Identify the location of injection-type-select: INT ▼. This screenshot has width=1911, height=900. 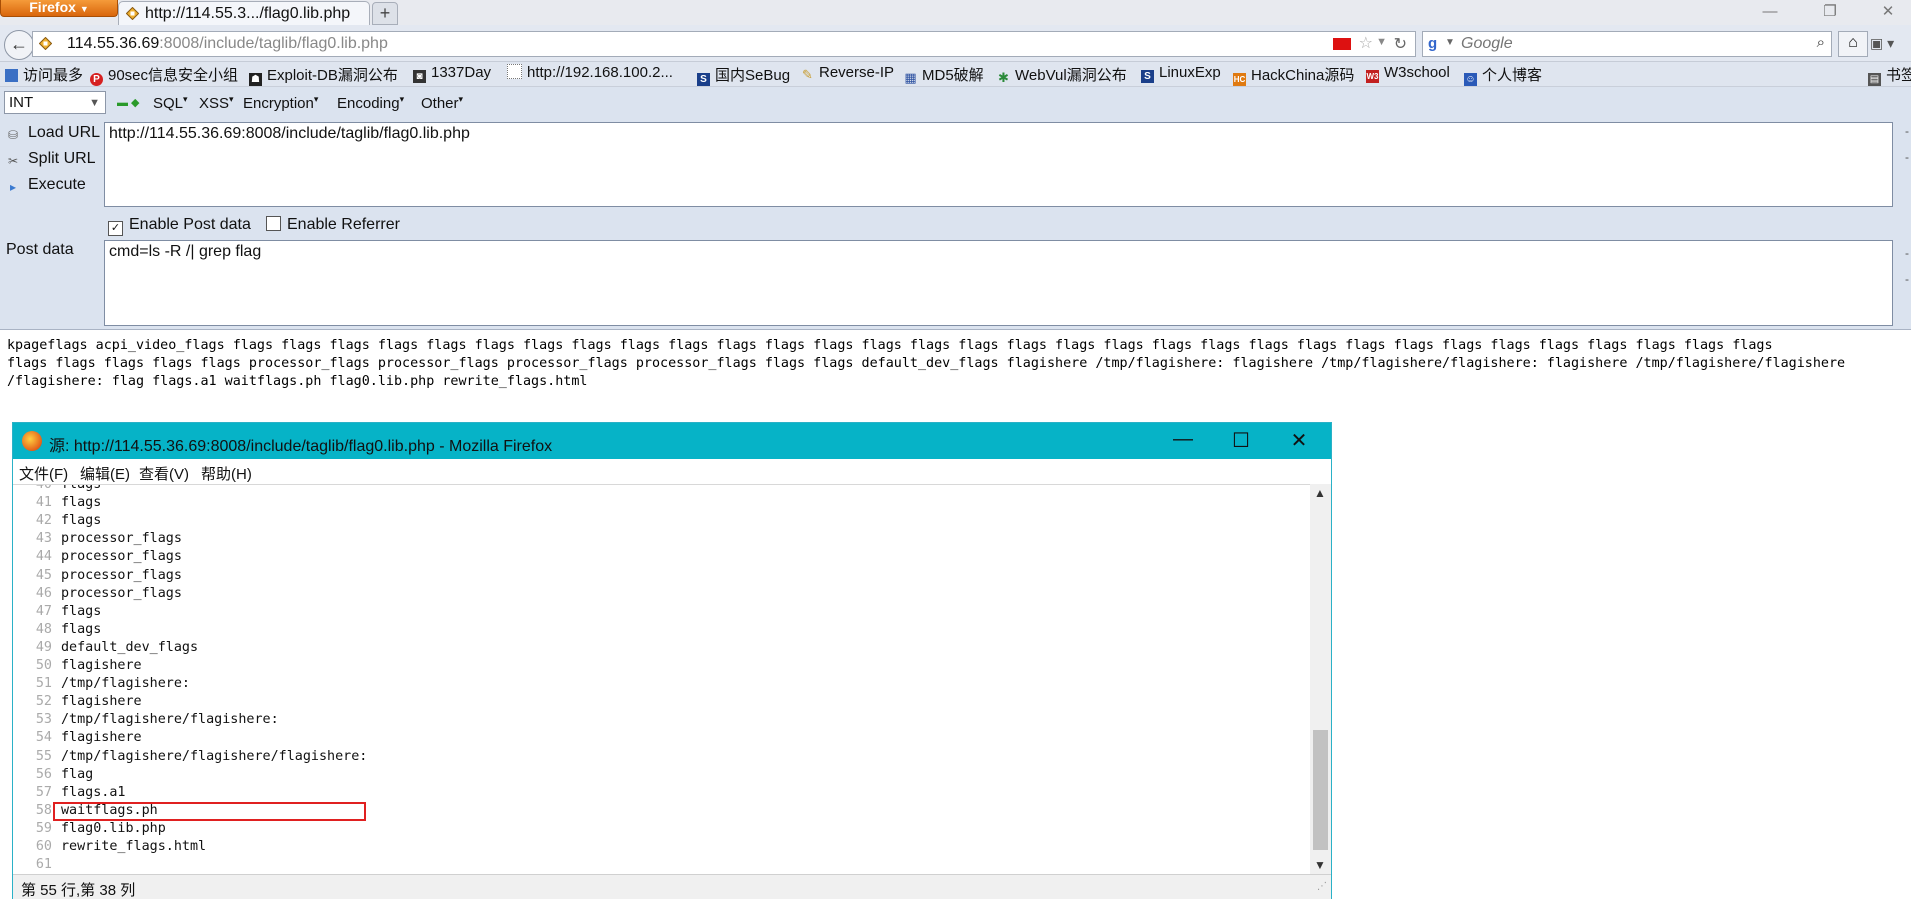
(55, 102).